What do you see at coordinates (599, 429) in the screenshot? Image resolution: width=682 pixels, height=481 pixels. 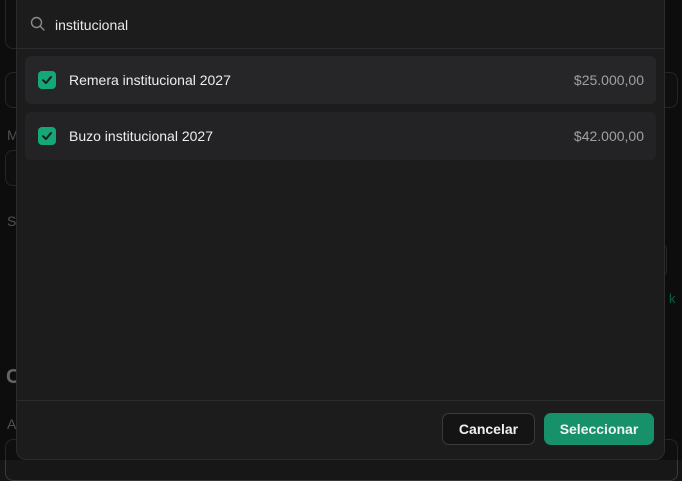 I see `select-button: Seleccionar` at bounding box center [599, 429].